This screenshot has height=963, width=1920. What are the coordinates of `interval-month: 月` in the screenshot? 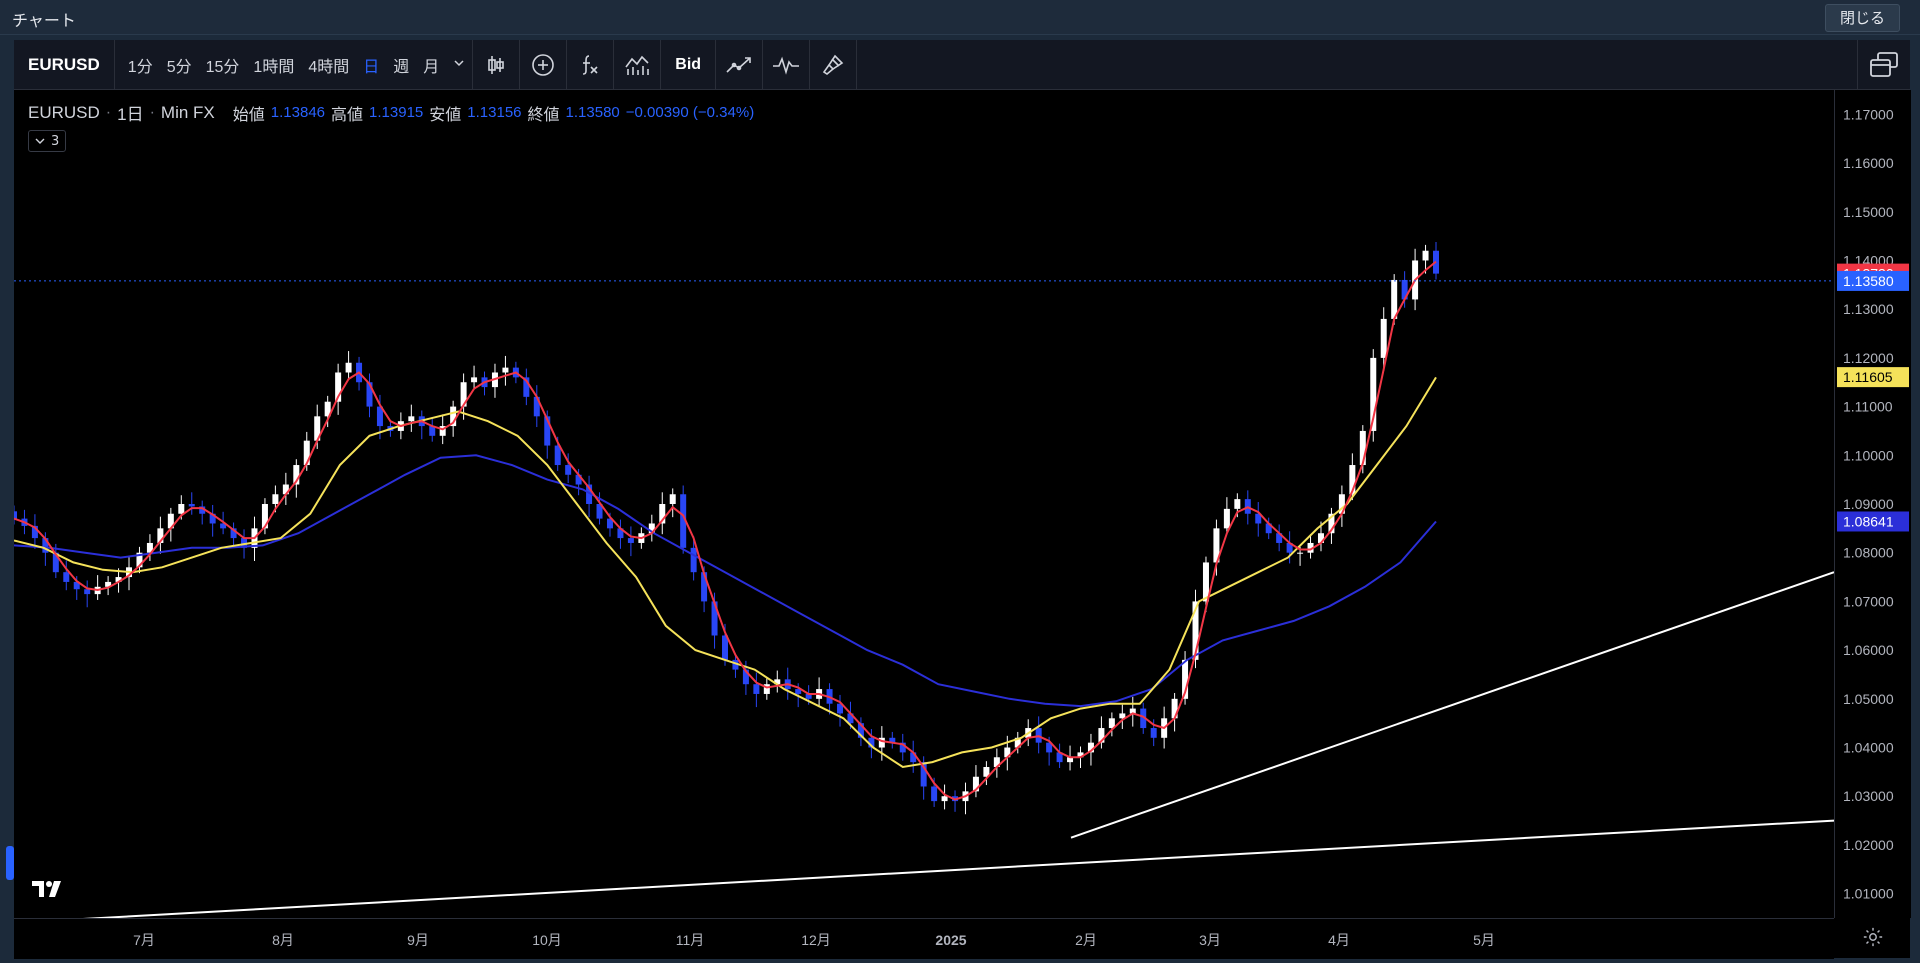 It's located at (431, 65).